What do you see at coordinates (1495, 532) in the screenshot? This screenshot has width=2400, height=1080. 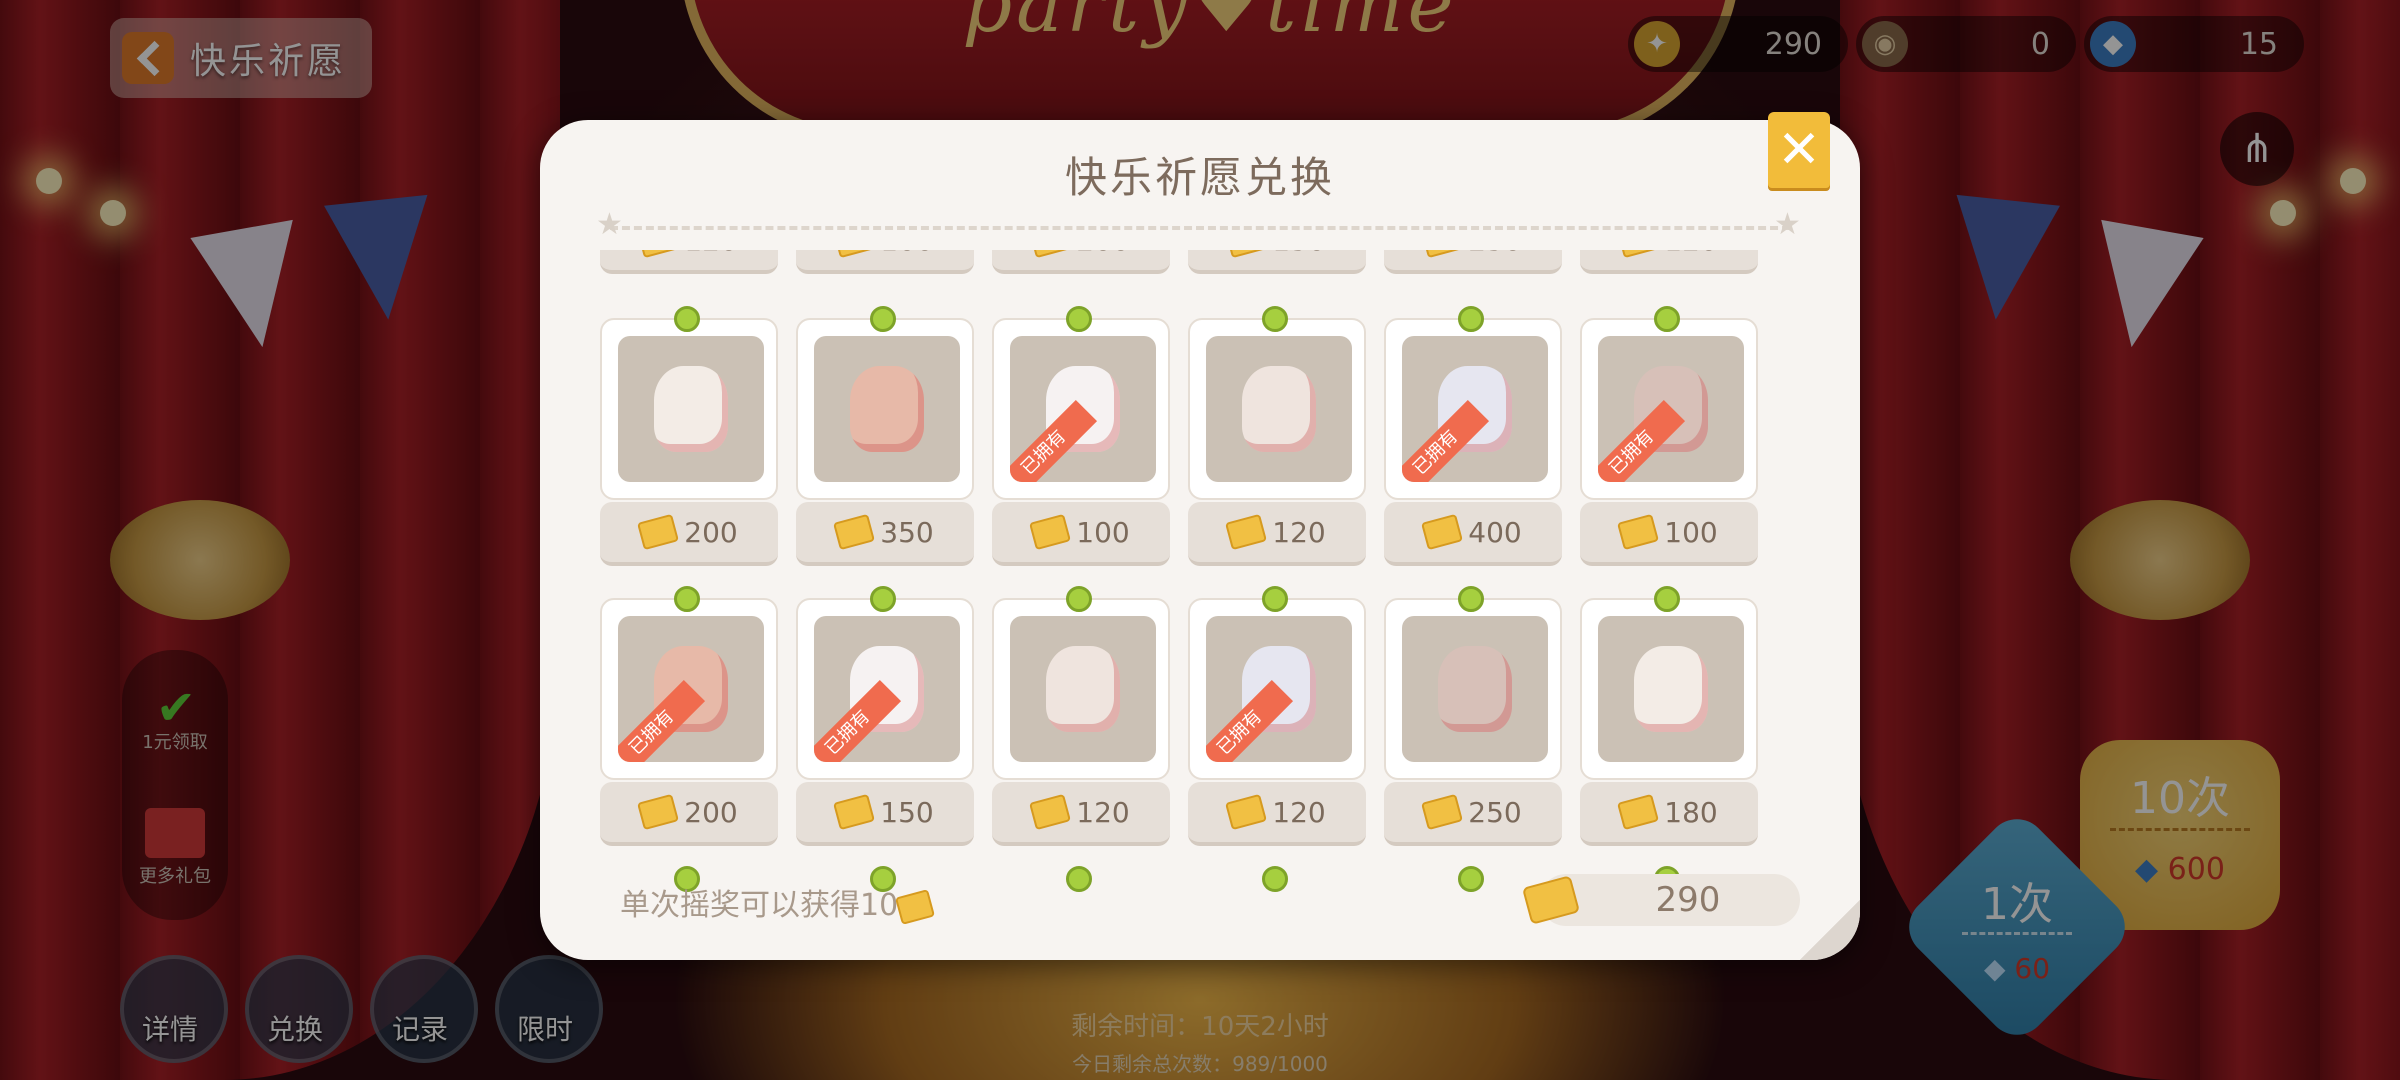 I see `price-value: 400` at bounding box center [1495, 532].